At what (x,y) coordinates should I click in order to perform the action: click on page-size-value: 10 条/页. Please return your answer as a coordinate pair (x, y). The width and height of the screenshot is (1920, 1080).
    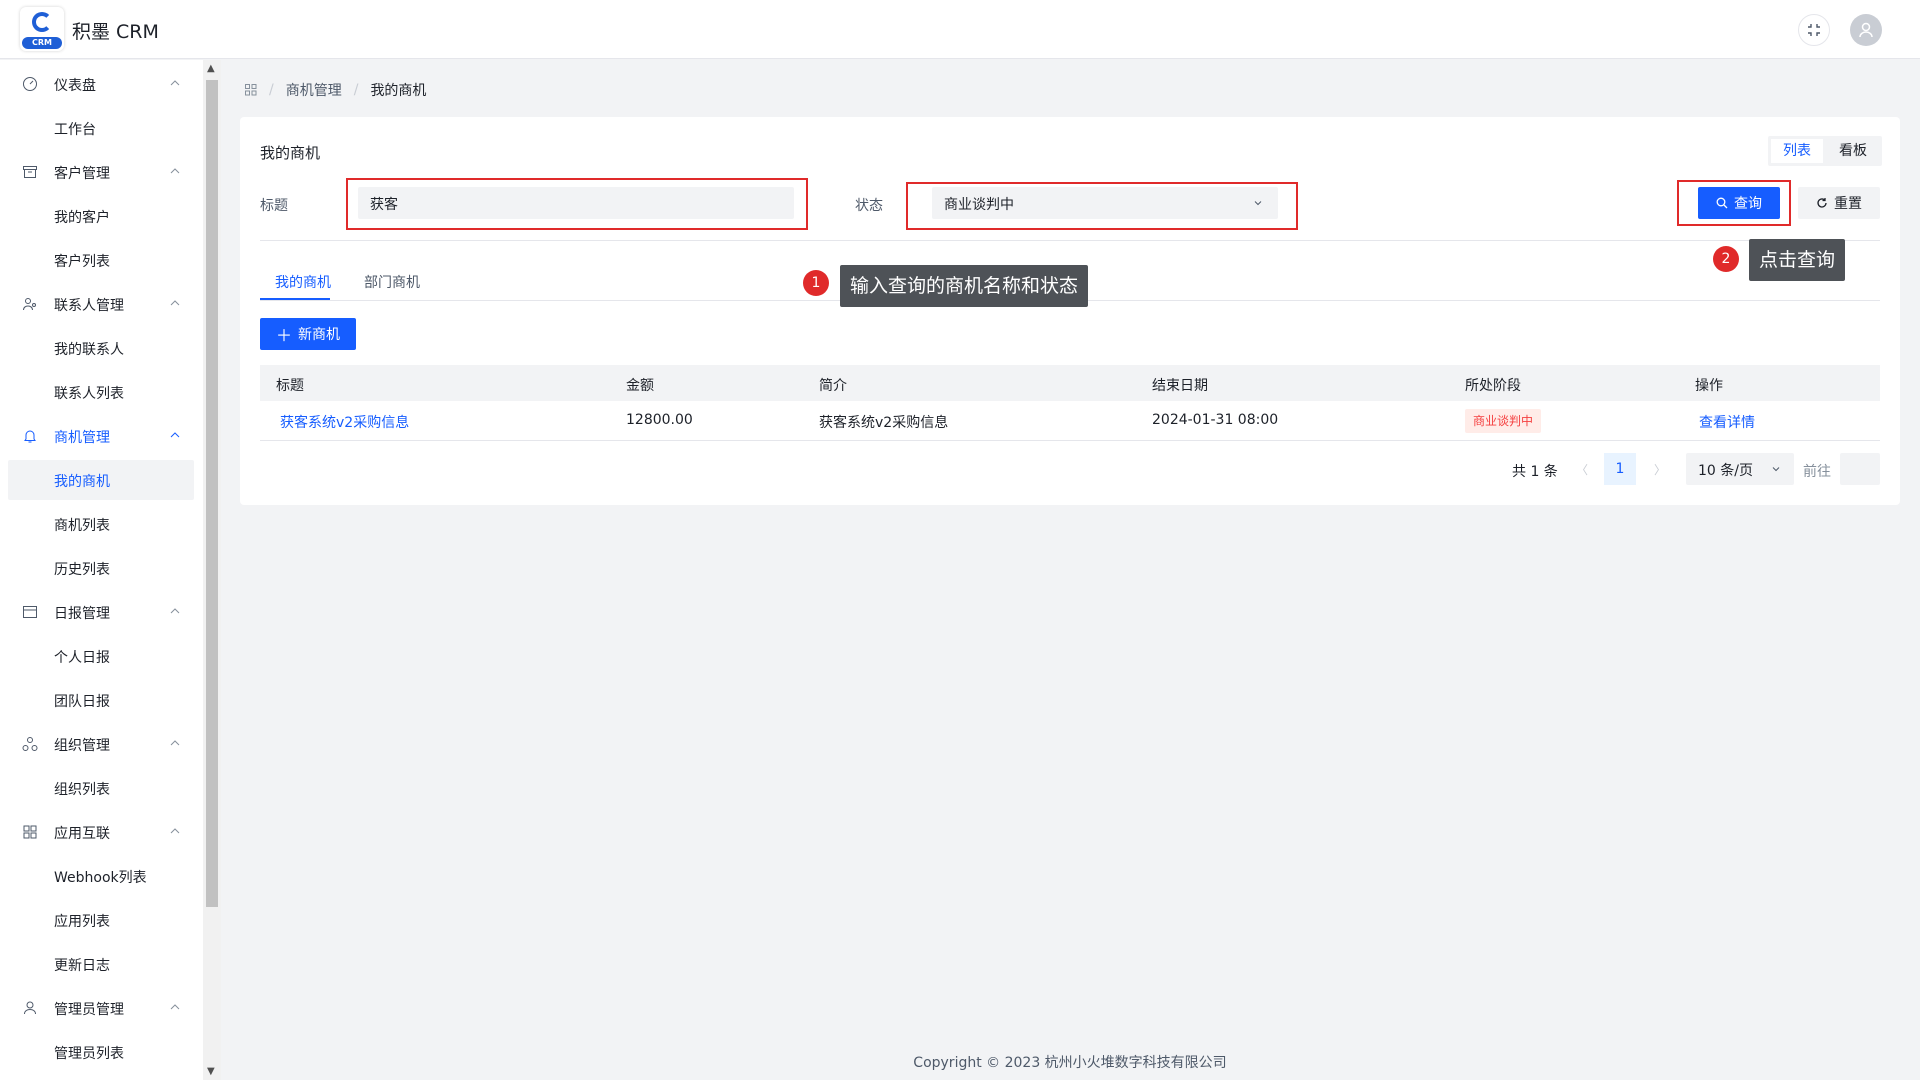
    Looking at the image, I should click on (1725, 471).